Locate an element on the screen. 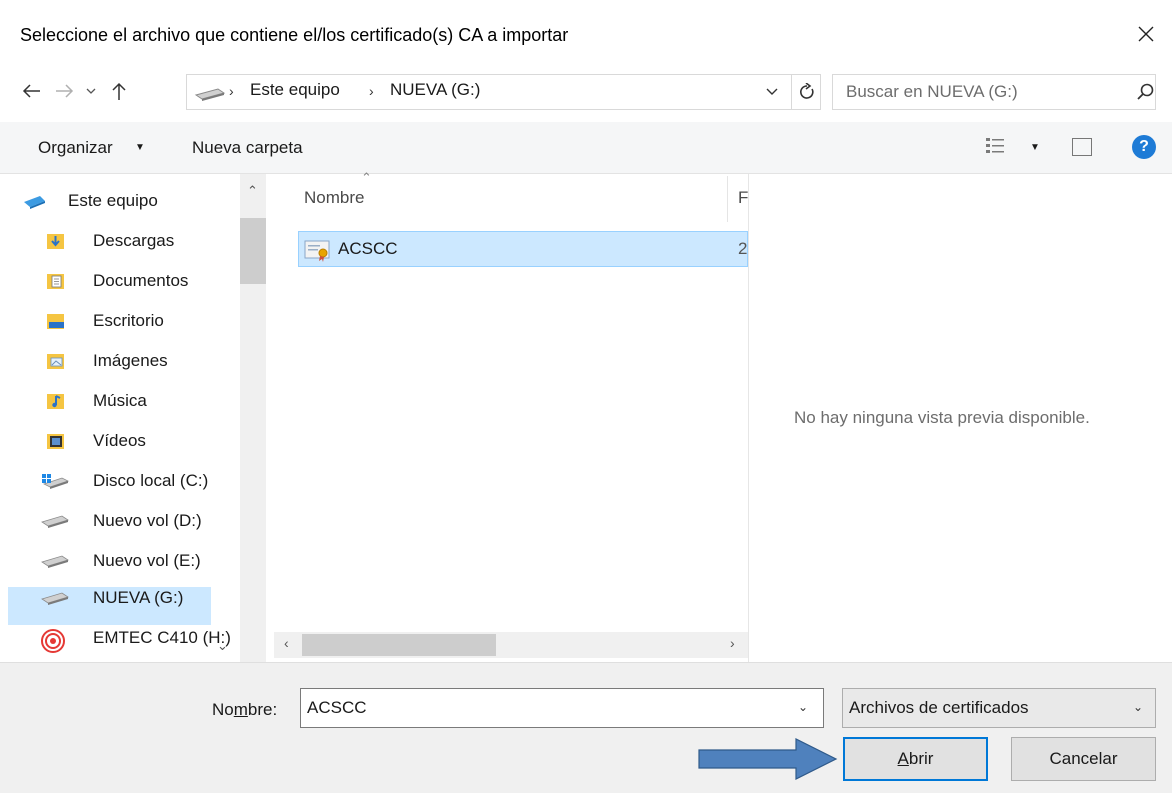 The image size is (1172, 793). annotation-arrow-icon is located at coordinates (768, 759).